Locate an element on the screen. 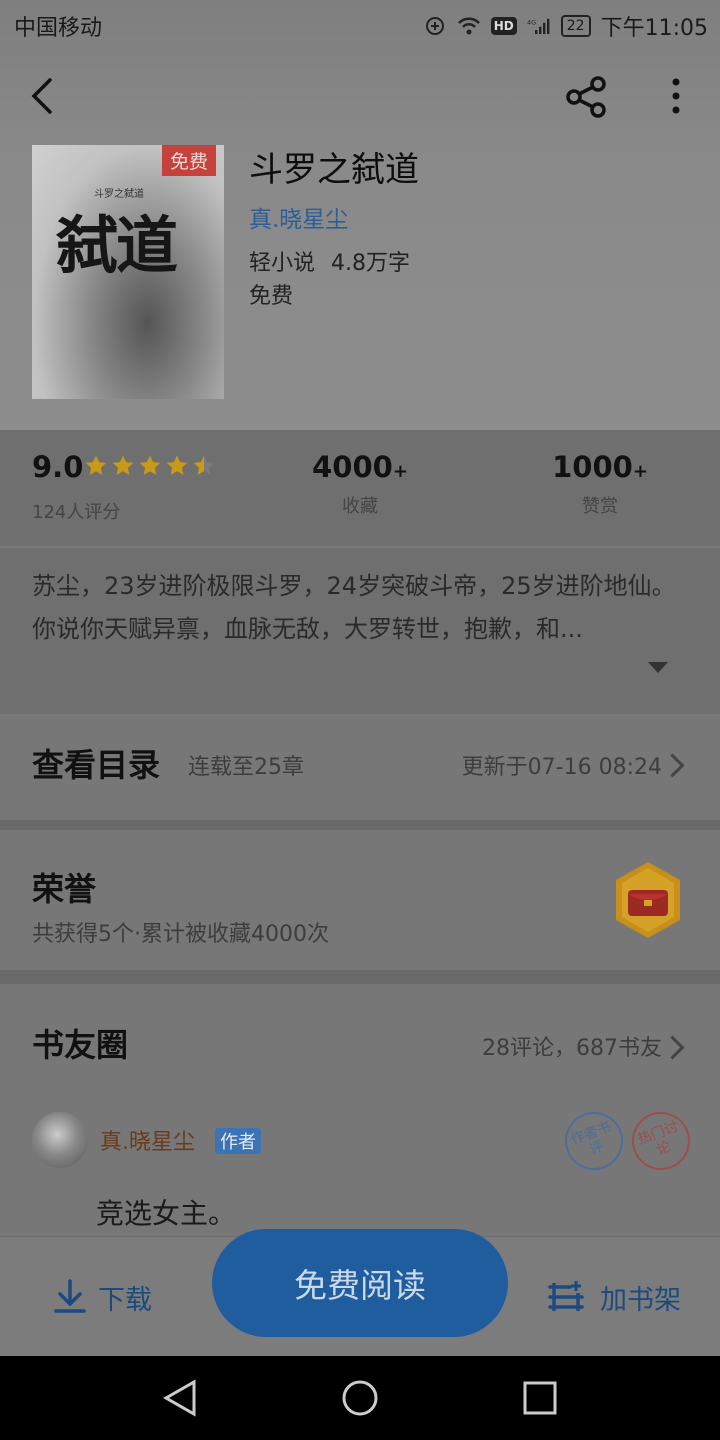  triangle-back-icon is located at coordinates (179, 1398).